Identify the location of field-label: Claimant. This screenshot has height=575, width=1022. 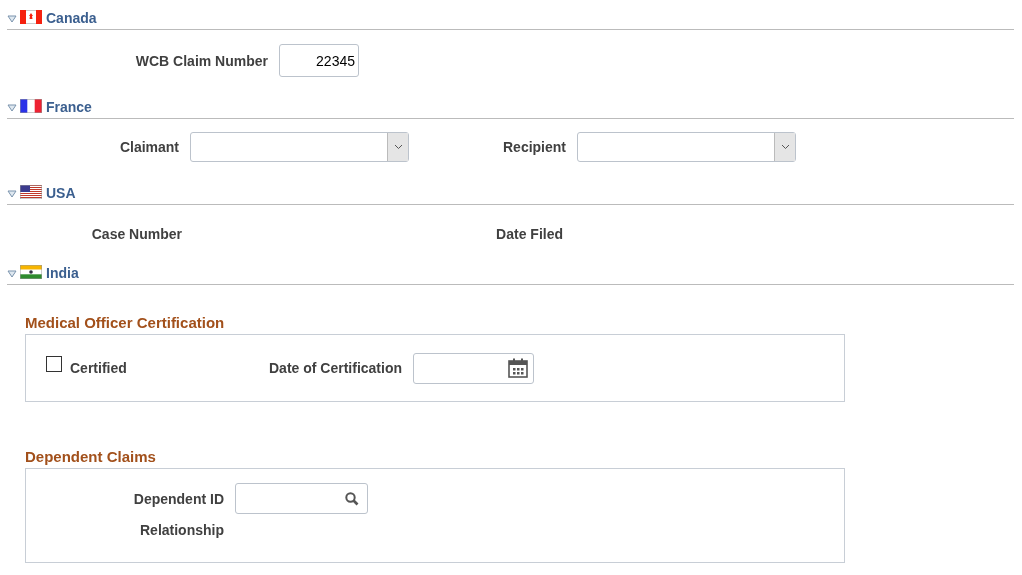
(149, 147).